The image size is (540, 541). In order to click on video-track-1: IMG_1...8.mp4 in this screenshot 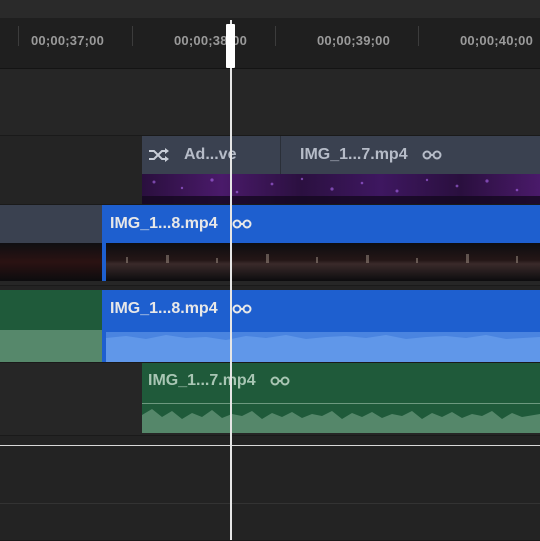, I will do `click(270, 245)`.